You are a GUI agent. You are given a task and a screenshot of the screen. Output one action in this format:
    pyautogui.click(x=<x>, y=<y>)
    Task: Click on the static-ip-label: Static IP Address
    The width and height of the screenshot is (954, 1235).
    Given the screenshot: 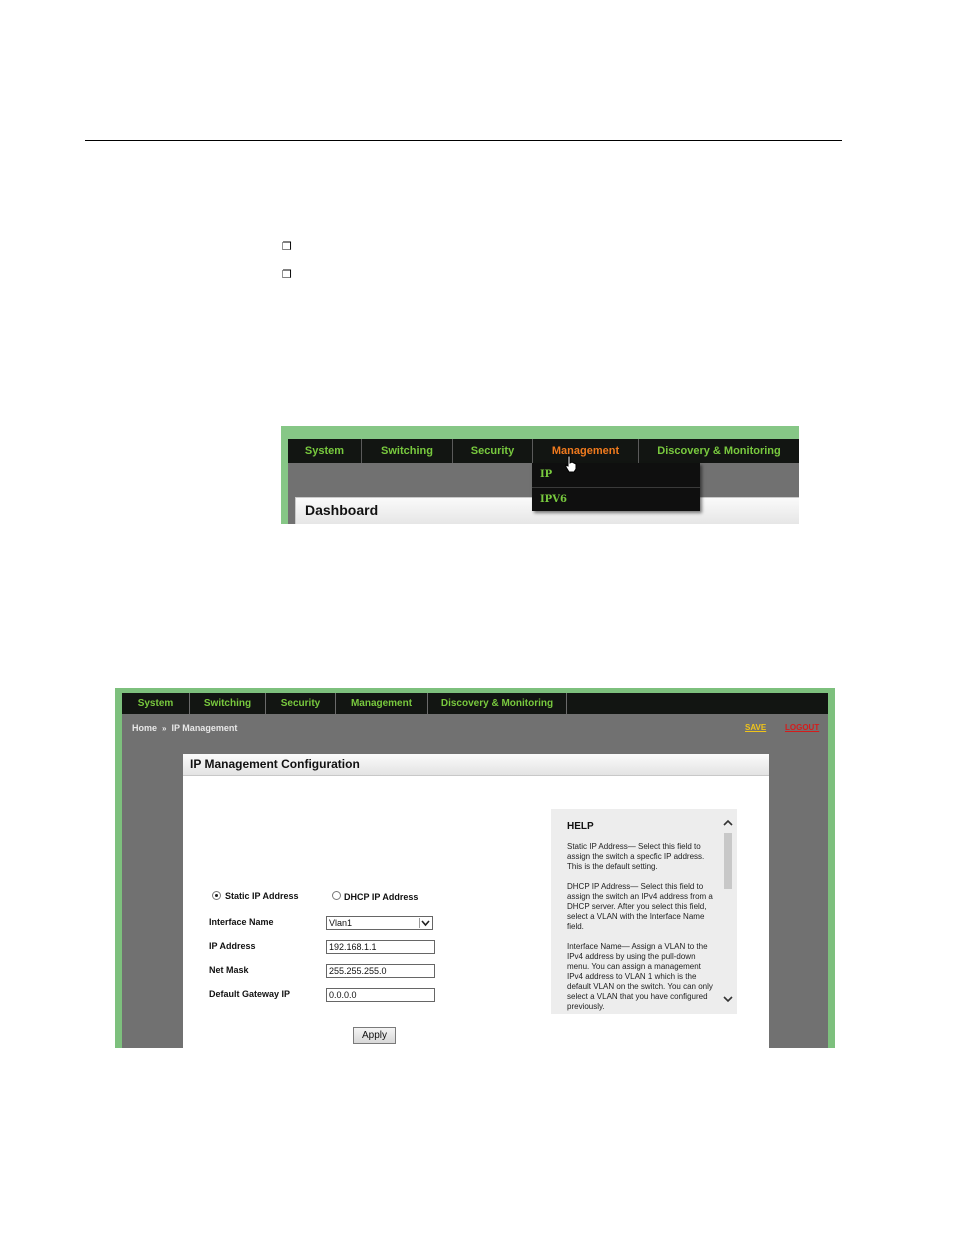 What is the action you would take?
    pyautogui.click(x=262, y=896)
    